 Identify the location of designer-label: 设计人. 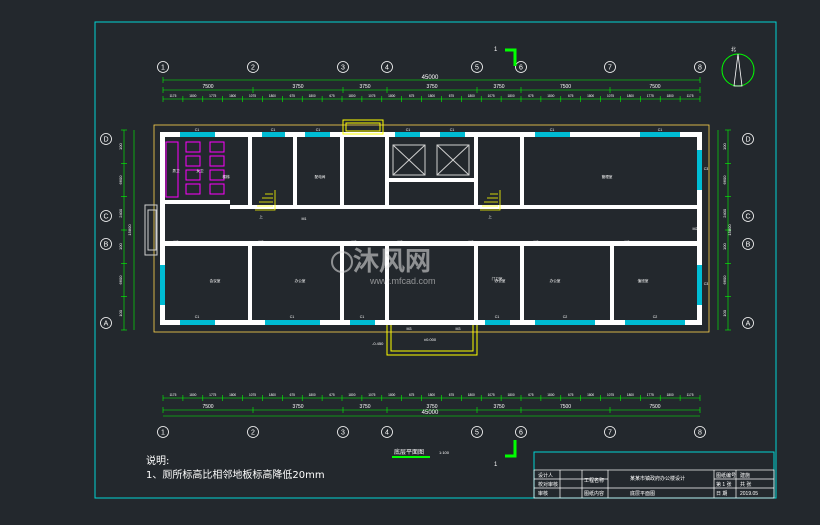
(545, 475).